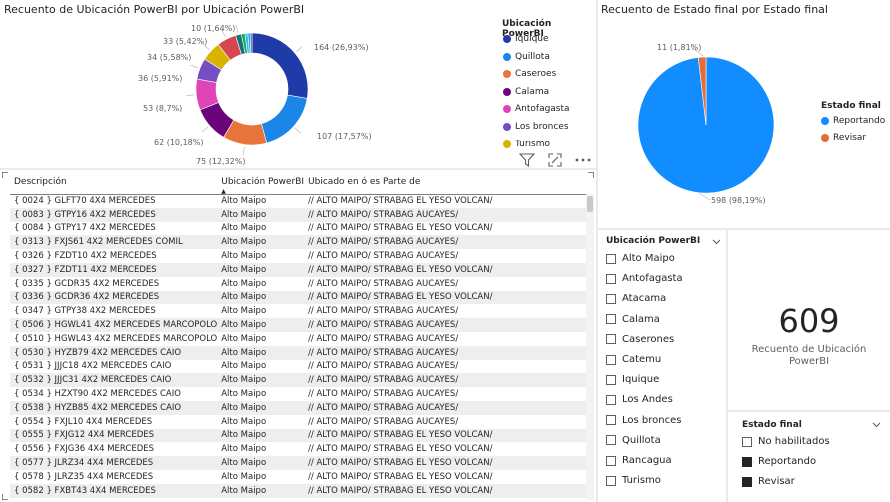  I want to click on table-scrollbar-thumb, so click(590, 204).